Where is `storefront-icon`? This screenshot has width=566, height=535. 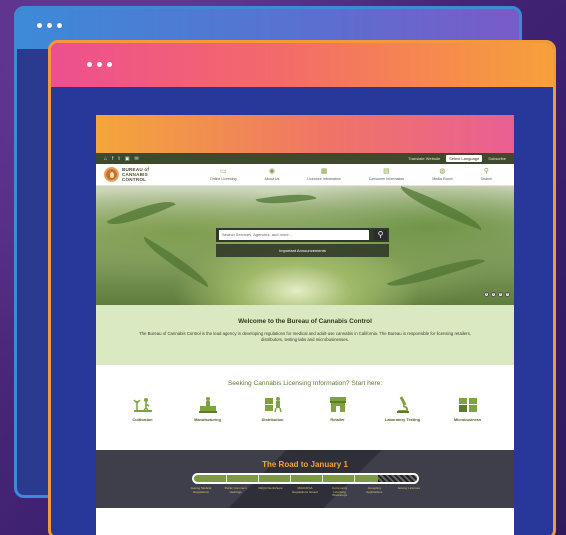 storefront-icon is located at coordinates (337, 404).